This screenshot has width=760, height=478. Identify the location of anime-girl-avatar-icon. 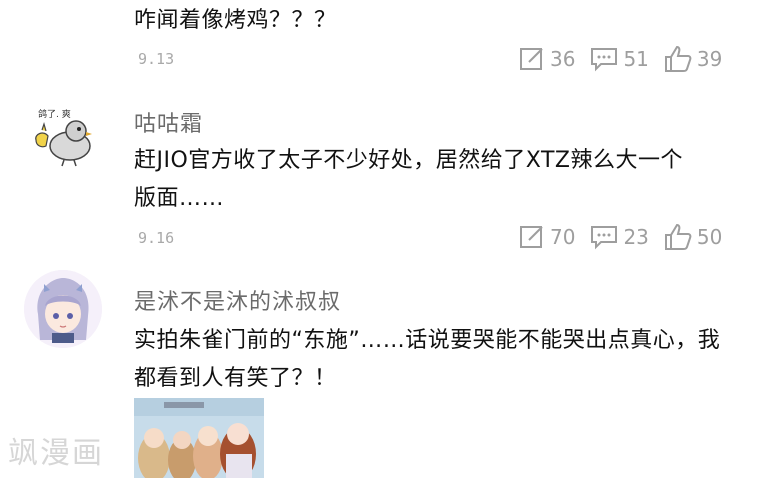
(63, 309).